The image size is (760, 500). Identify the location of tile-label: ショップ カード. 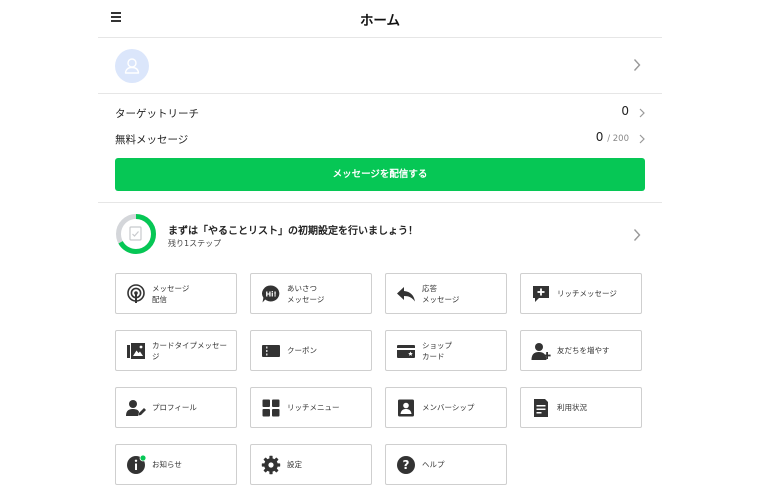
(437, 350).